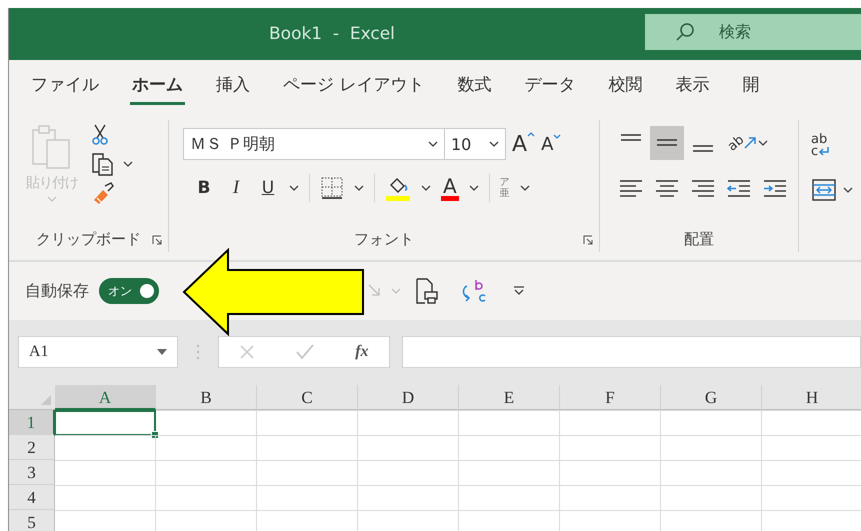 The height and width of the screenshot is (531, 861). Describe the element at coordinates (57, 291) in the screenshot. I see `autosave-label: 自動保存` at that location.